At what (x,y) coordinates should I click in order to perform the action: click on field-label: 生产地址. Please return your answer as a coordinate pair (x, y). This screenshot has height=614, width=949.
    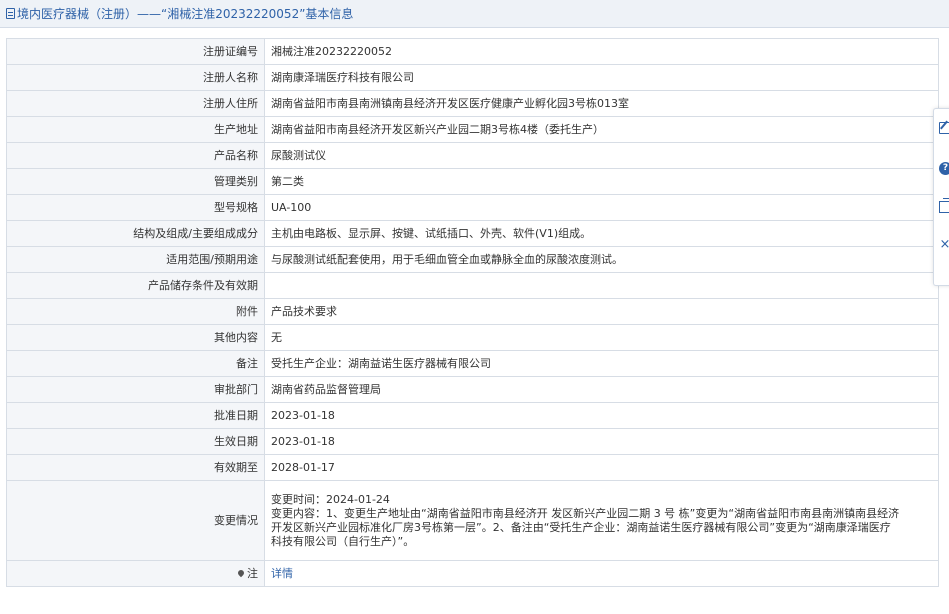
    Looking at the image, I should click on (135, 129).